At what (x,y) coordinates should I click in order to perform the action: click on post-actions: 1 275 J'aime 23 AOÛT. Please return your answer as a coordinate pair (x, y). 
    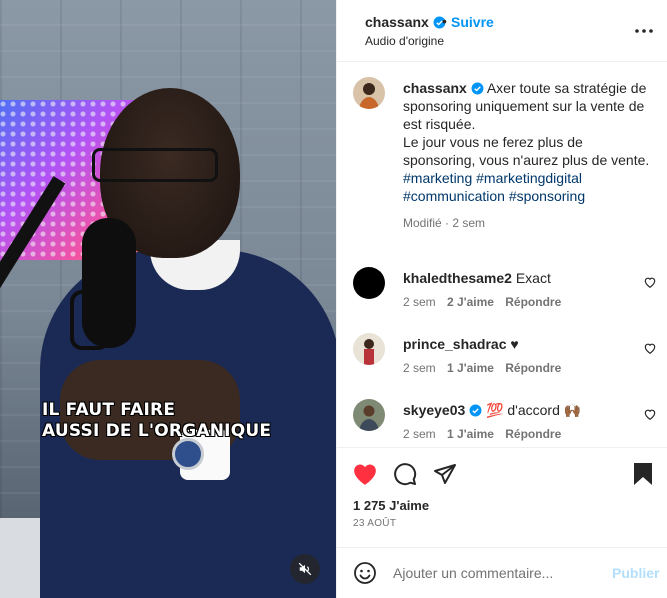
    Looking at the image, I should click on (502, 497).